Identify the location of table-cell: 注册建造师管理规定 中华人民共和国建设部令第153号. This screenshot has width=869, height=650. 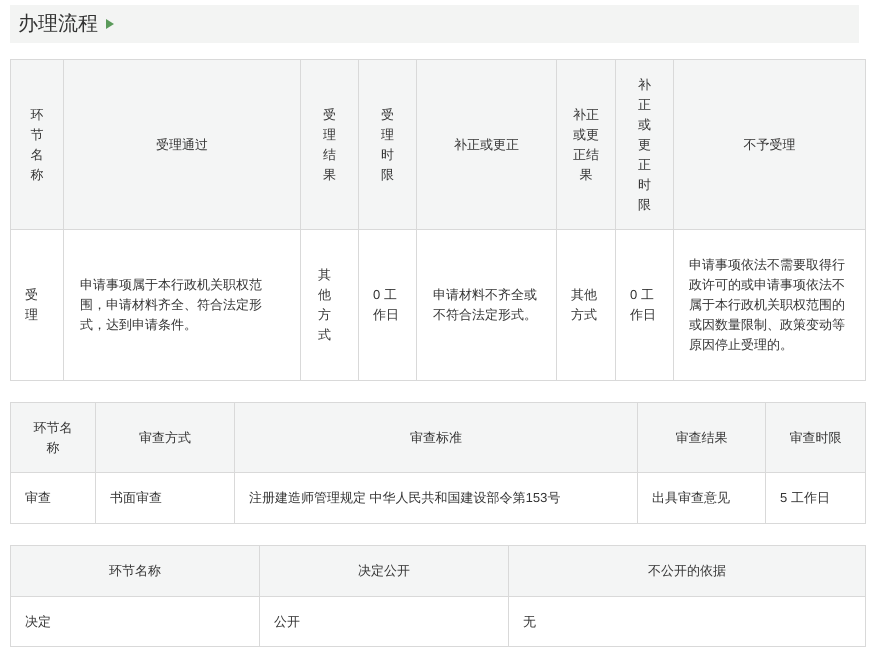
(436, 498).